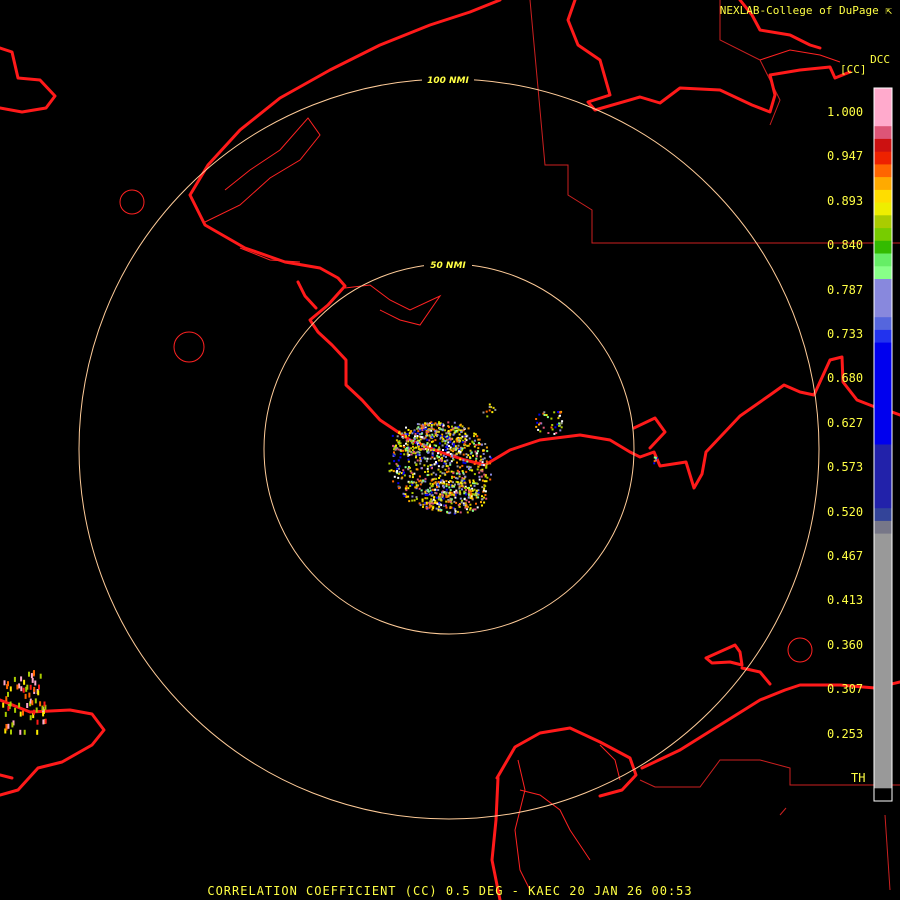 The width and height of the screenshot is (900, 900). Describe the element at coordinates (806, 10) in the screenshot. I see `credit-header: NEXLAB-College of DuPage ⇱` at that location.